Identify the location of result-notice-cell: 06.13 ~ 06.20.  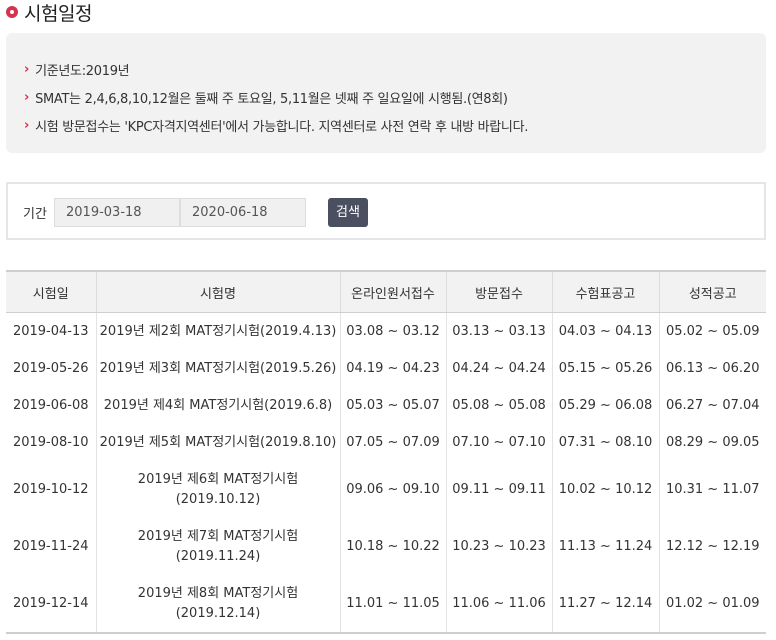
(712, 368).